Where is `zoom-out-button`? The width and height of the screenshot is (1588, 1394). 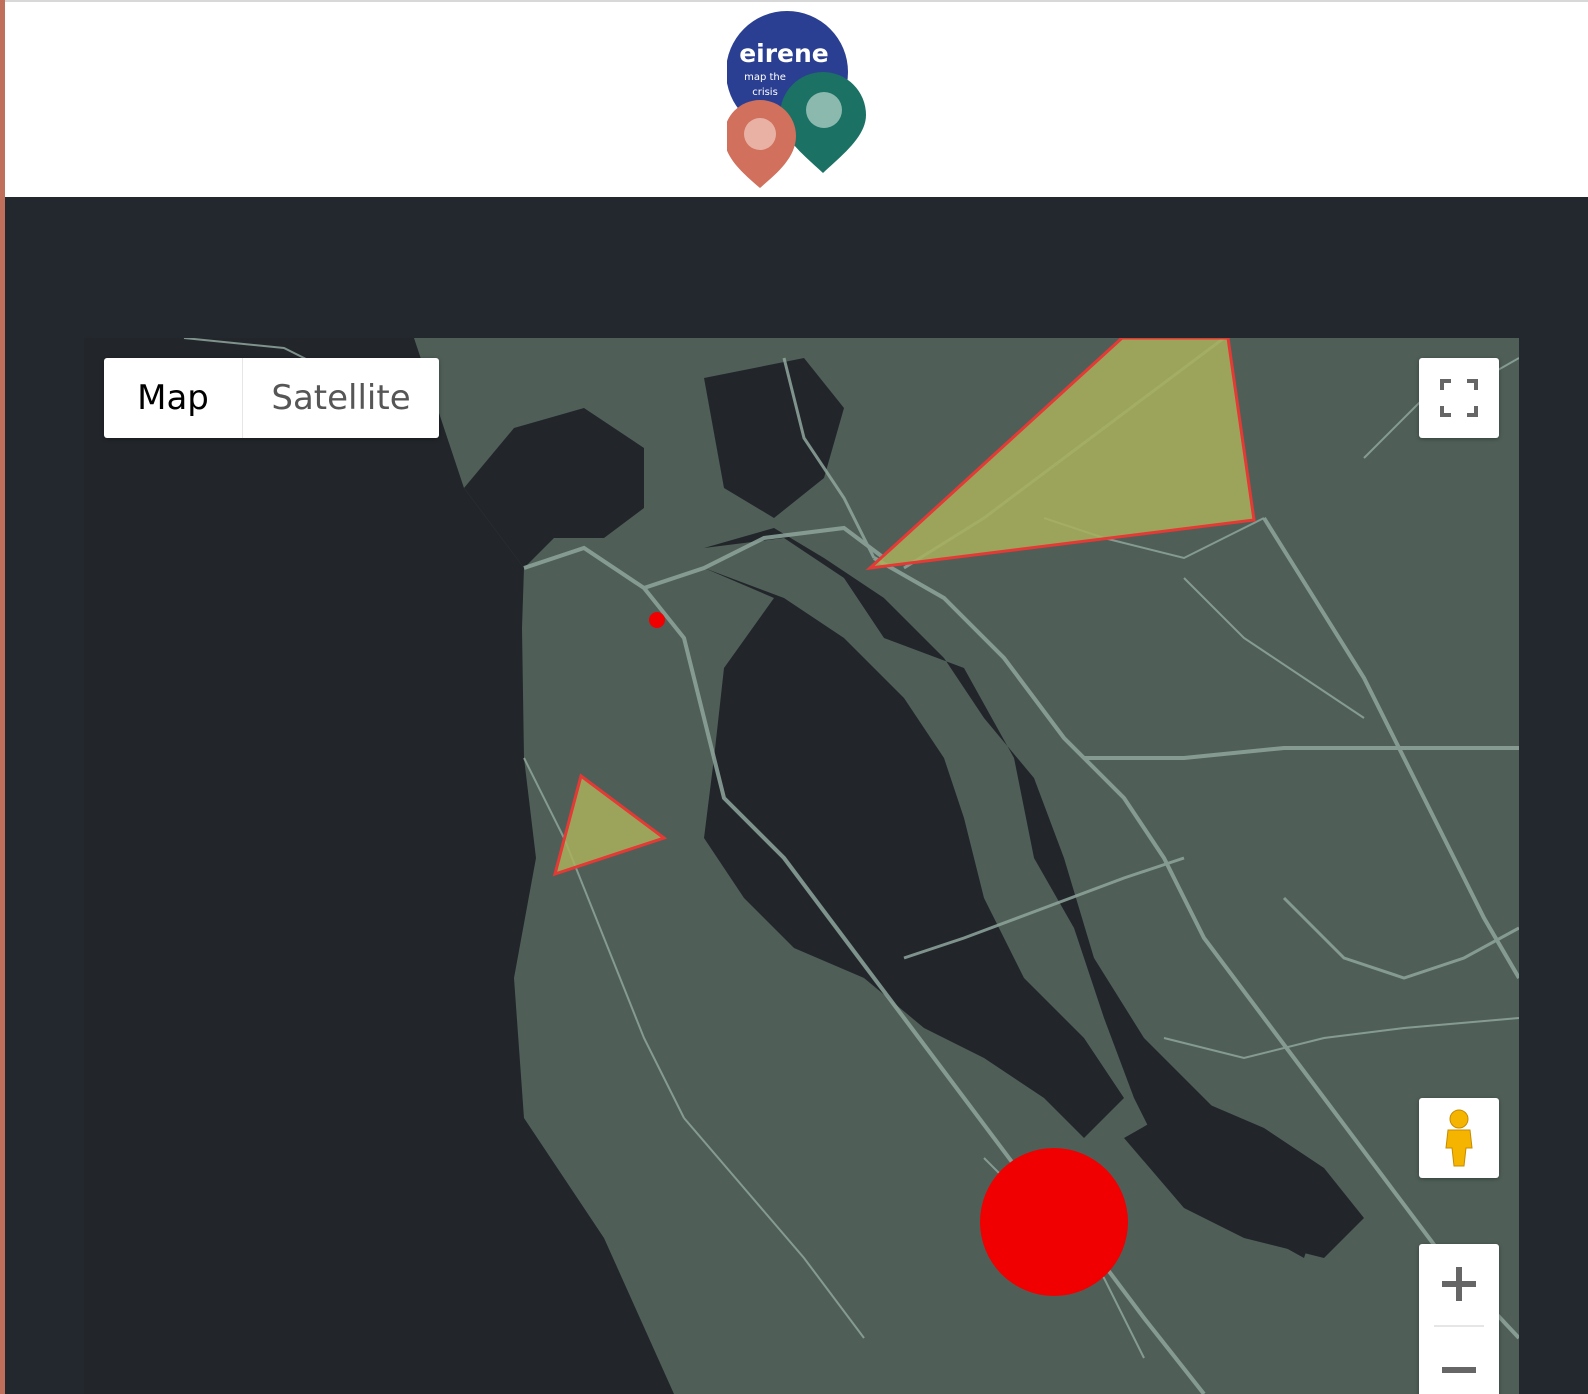 zoom-out-button is located at coordinates (1459, 1362).